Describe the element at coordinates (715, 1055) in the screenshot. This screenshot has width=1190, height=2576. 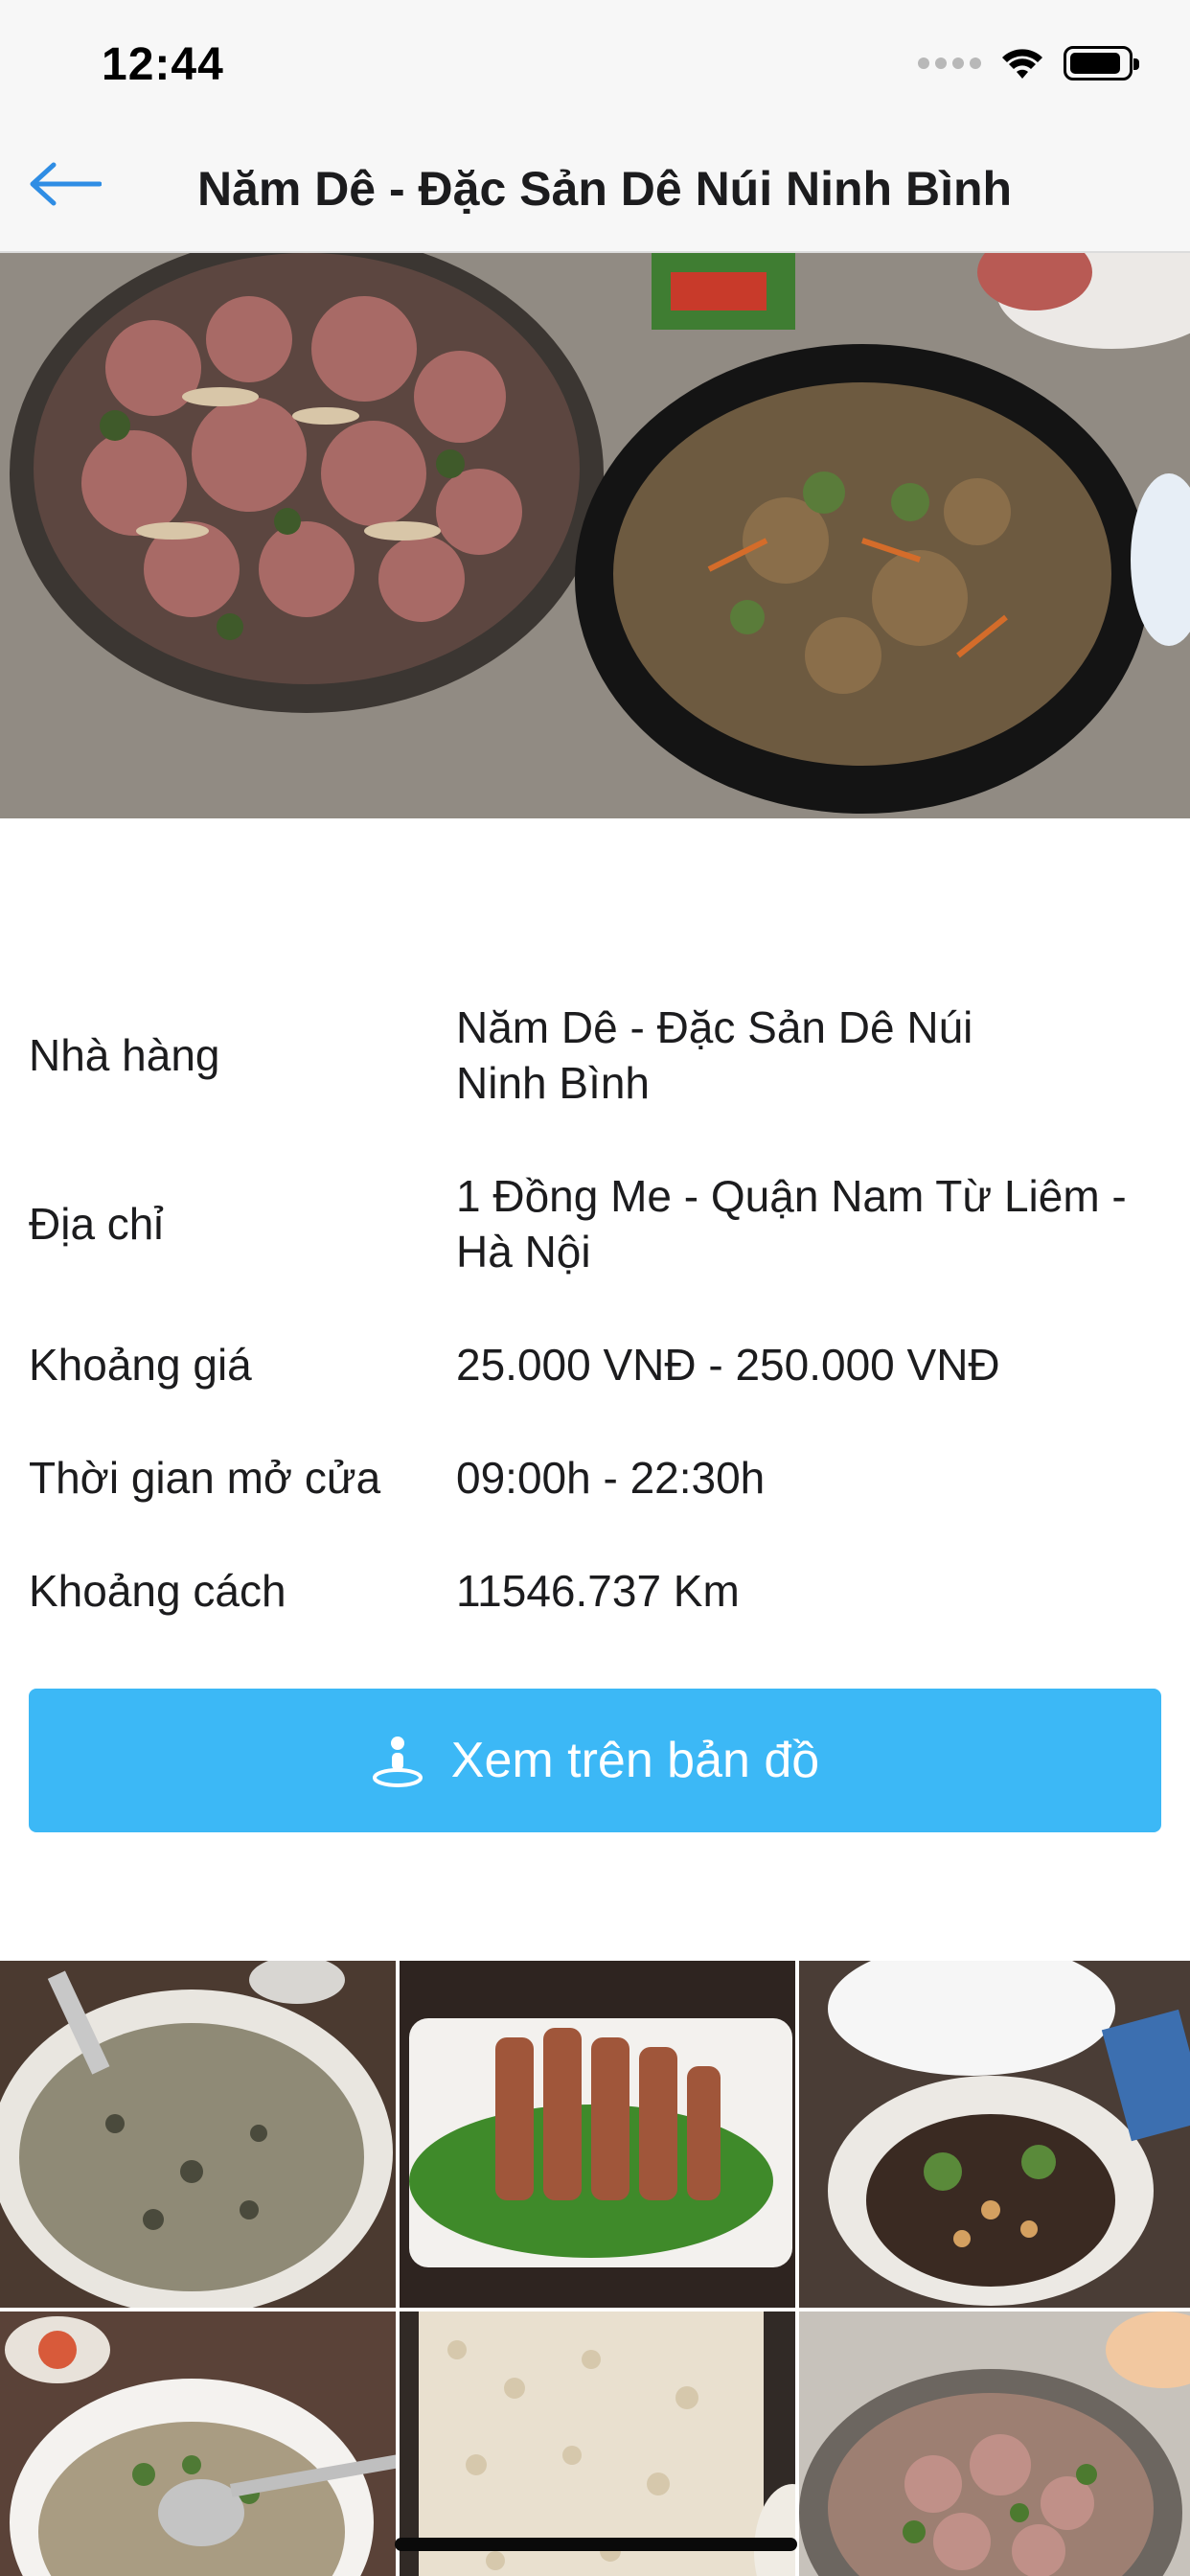
I see `restaurant-value: Năm Dê - Đặc Sản Dê Núi Ninh Bình` at that location.